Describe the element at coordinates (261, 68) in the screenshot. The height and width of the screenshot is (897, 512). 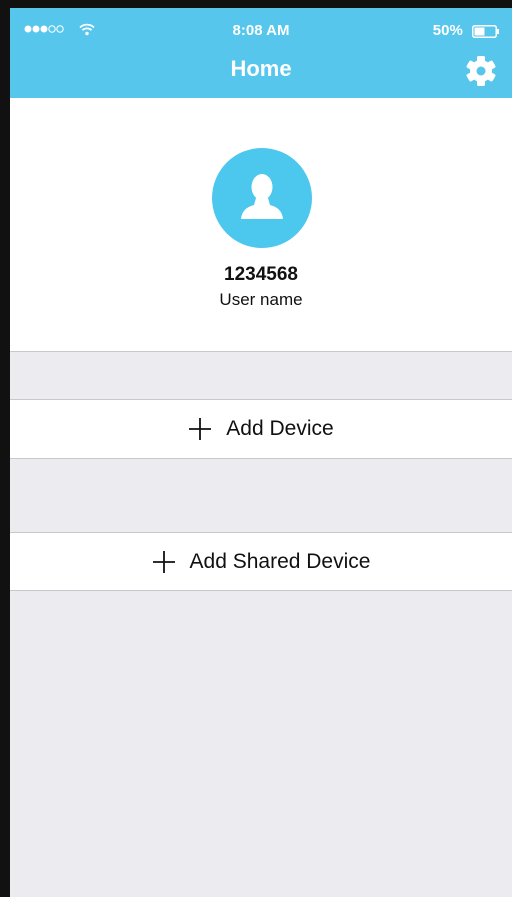
I see `page-title: Home` at that location.